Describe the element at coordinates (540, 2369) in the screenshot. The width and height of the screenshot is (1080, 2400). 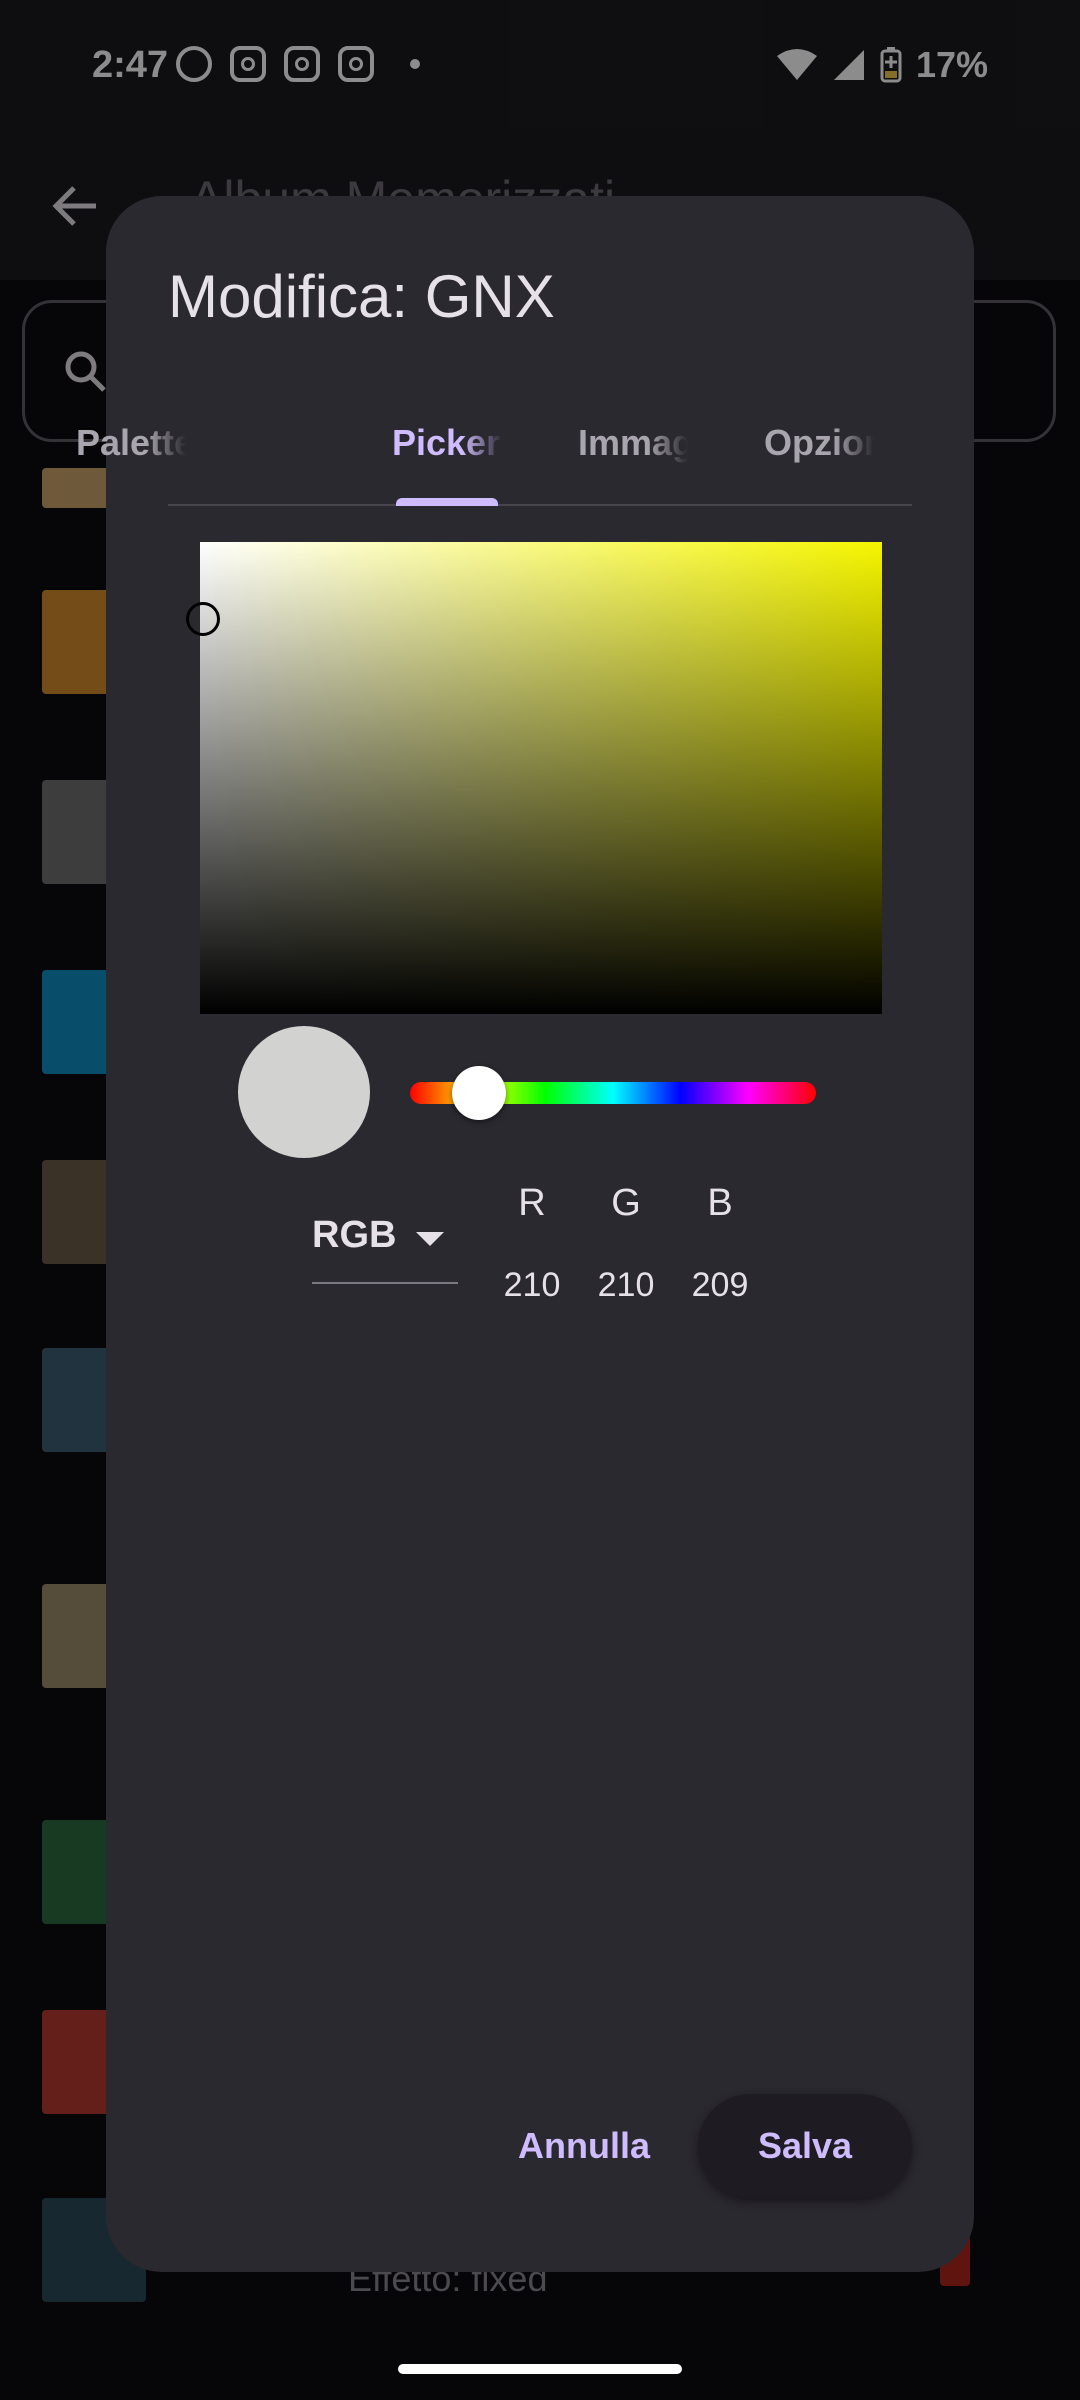
I see `home-indicator` at that location.